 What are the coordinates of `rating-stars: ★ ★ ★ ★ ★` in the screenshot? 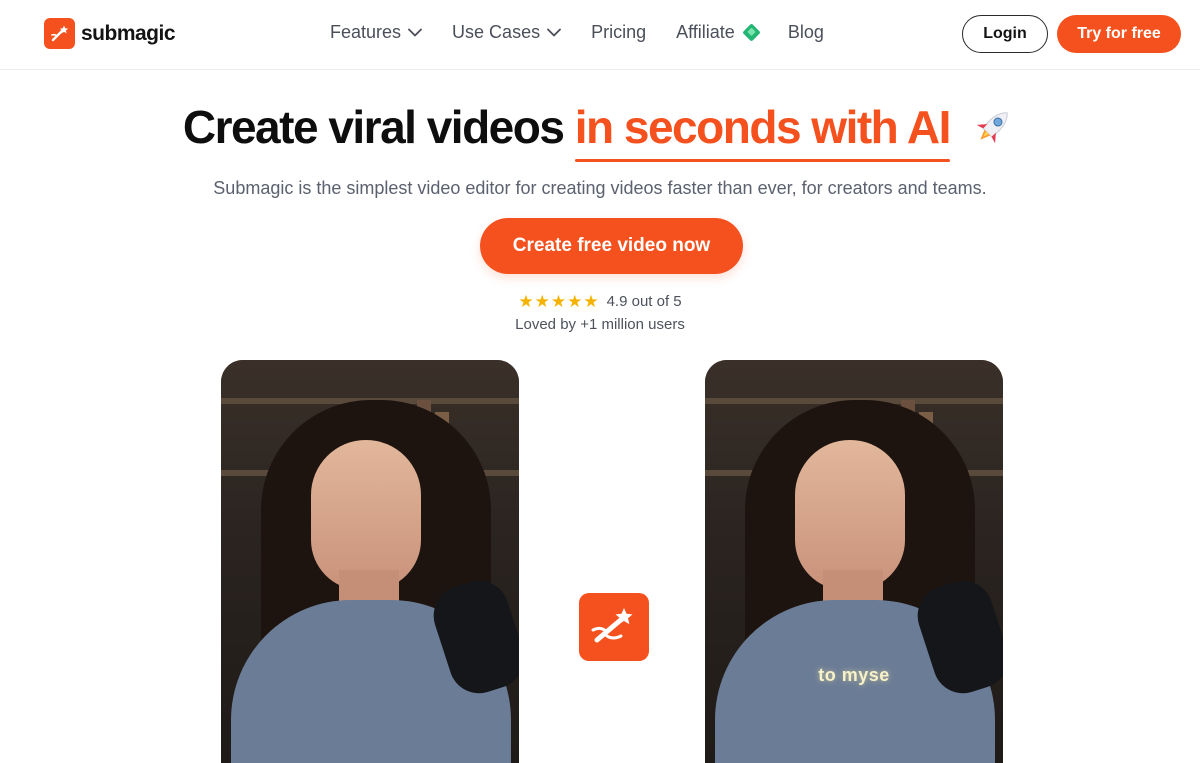 It's located at (558, 301).